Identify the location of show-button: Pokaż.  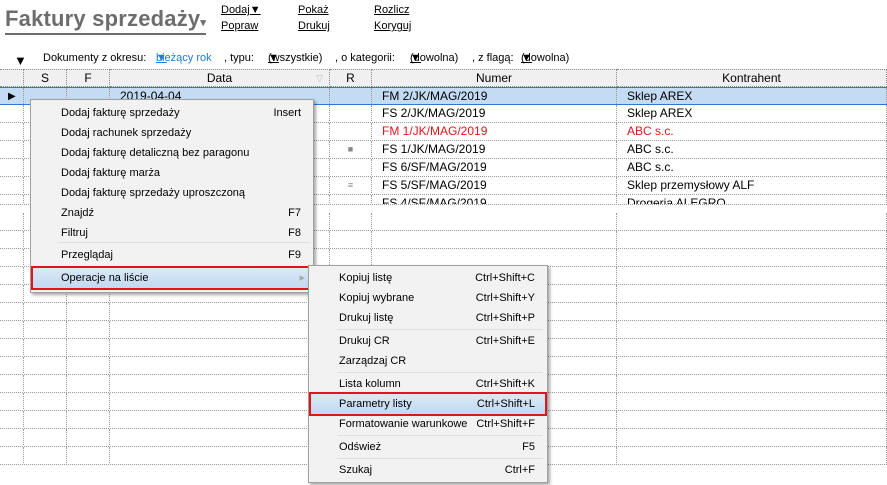
(313, 10).